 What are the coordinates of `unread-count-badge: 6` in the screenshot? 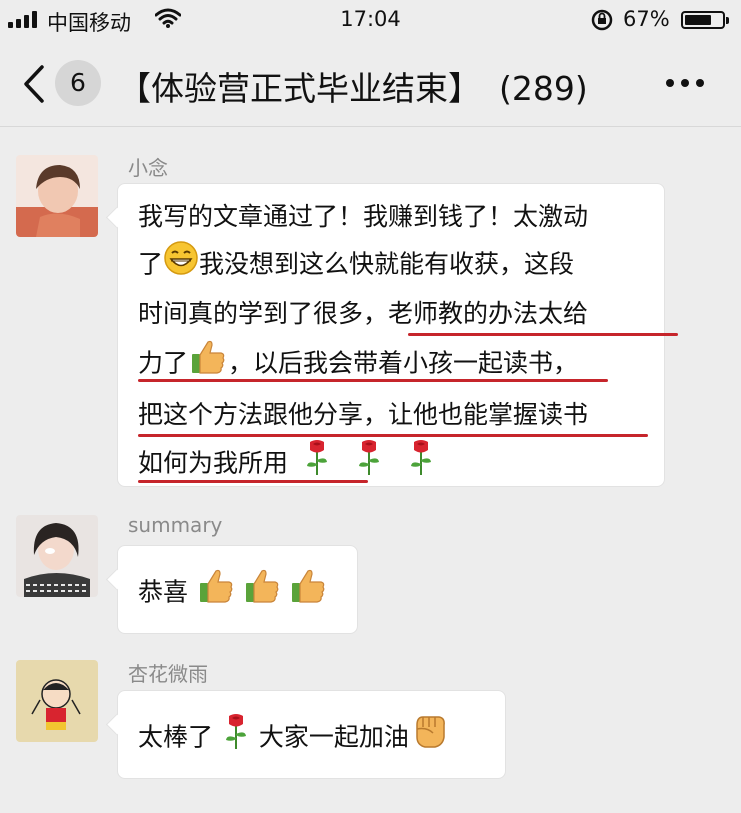 It's located at (78, 83).